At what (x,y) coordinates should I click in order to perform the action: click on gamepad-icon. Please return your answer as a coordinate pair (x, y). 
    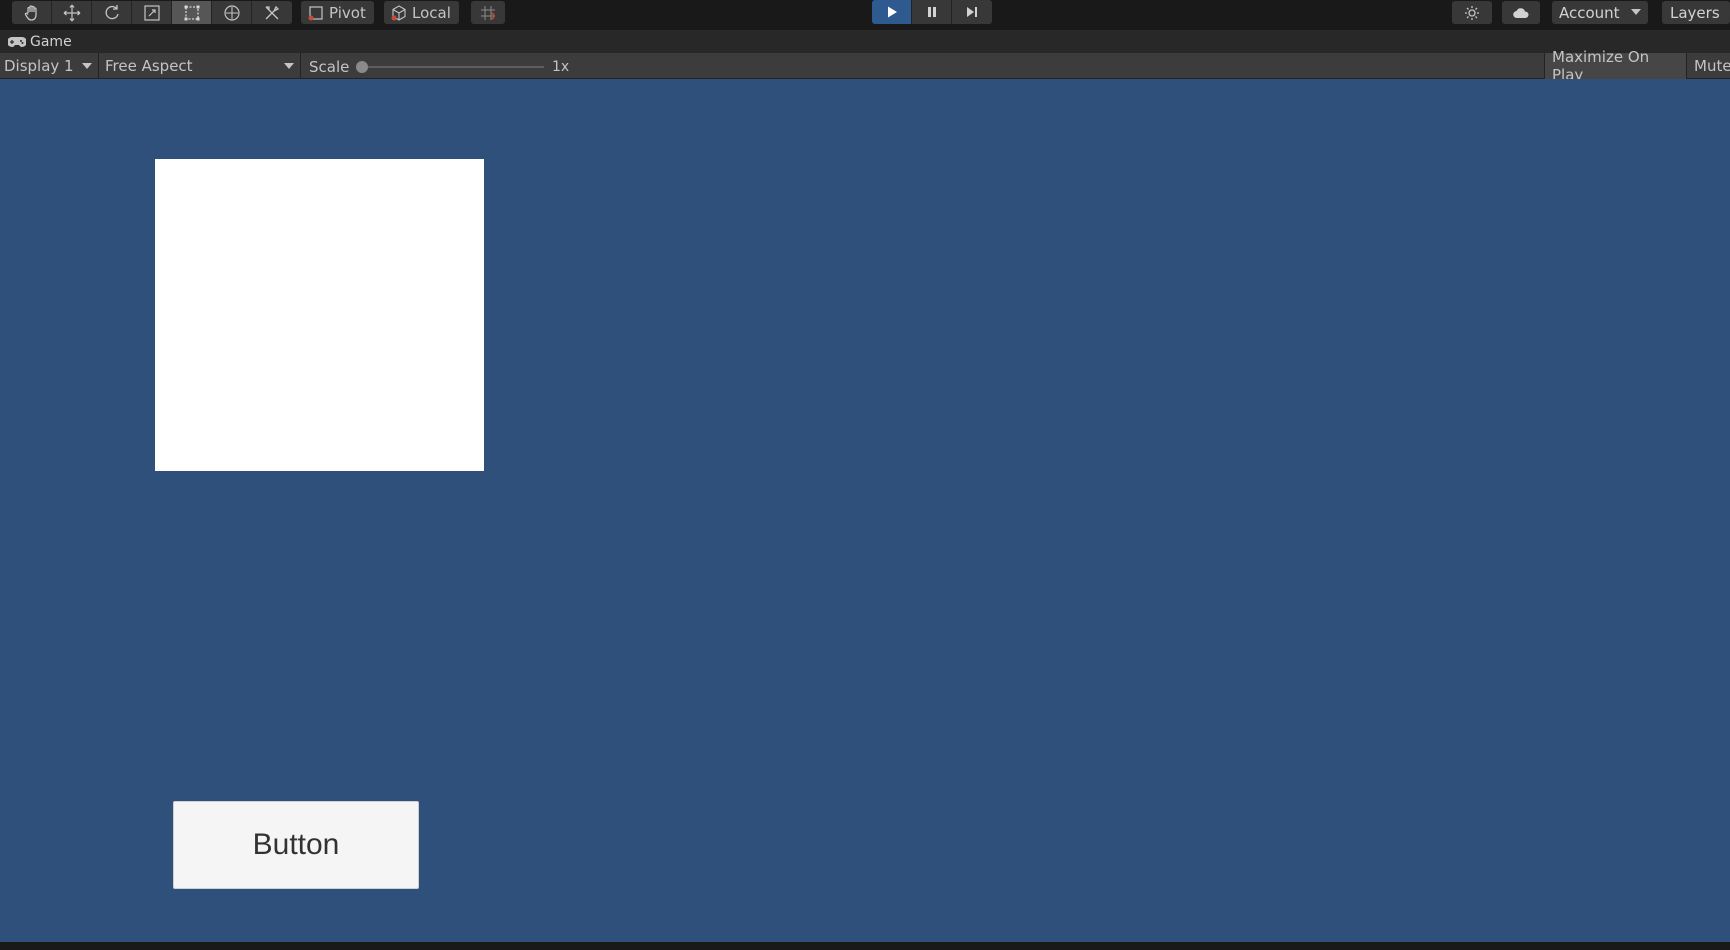
    Looking at the image, I should click on (17, 42).